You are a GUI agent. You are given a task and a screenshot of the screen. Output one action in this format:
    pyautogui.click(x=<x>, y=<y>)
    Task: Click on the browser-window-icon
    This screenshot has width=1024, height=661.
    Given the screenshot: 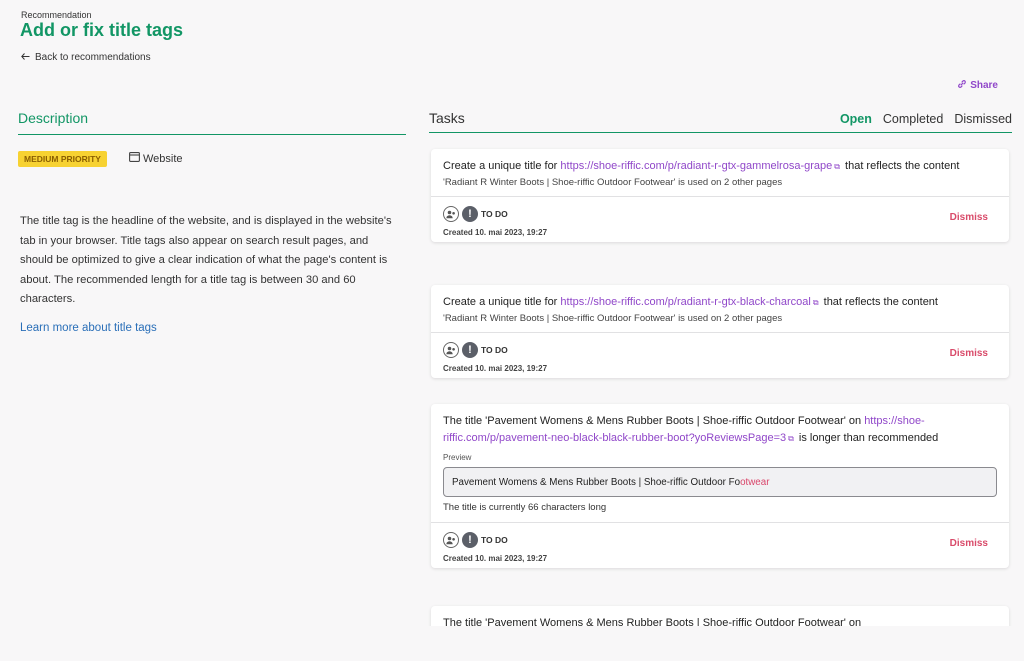 What is the action you would take?
    pyautogui.click(x=134, y=158)
    